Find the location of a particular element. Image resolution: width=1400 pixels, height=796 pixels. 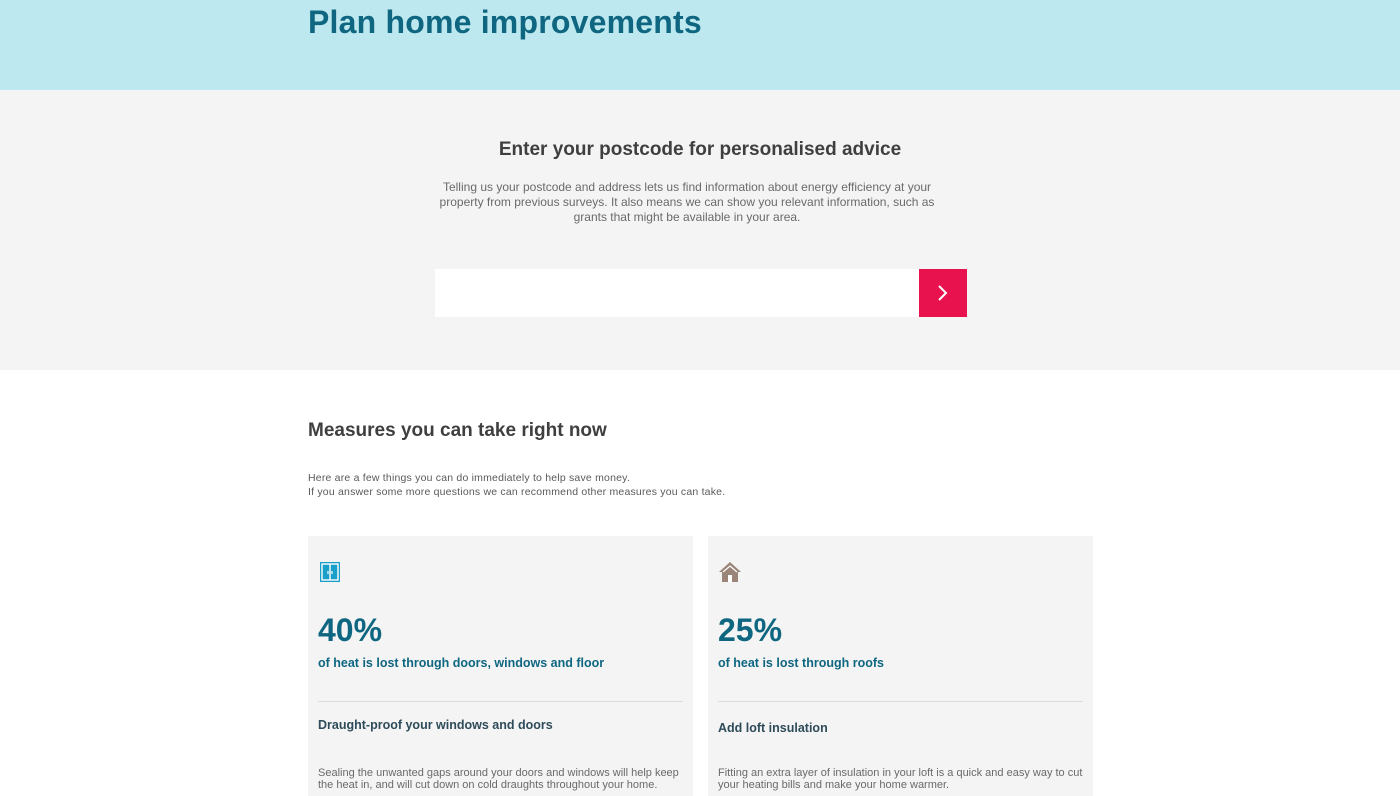

heat-loss-percentage: 40% is located at coordinates (350, 630).